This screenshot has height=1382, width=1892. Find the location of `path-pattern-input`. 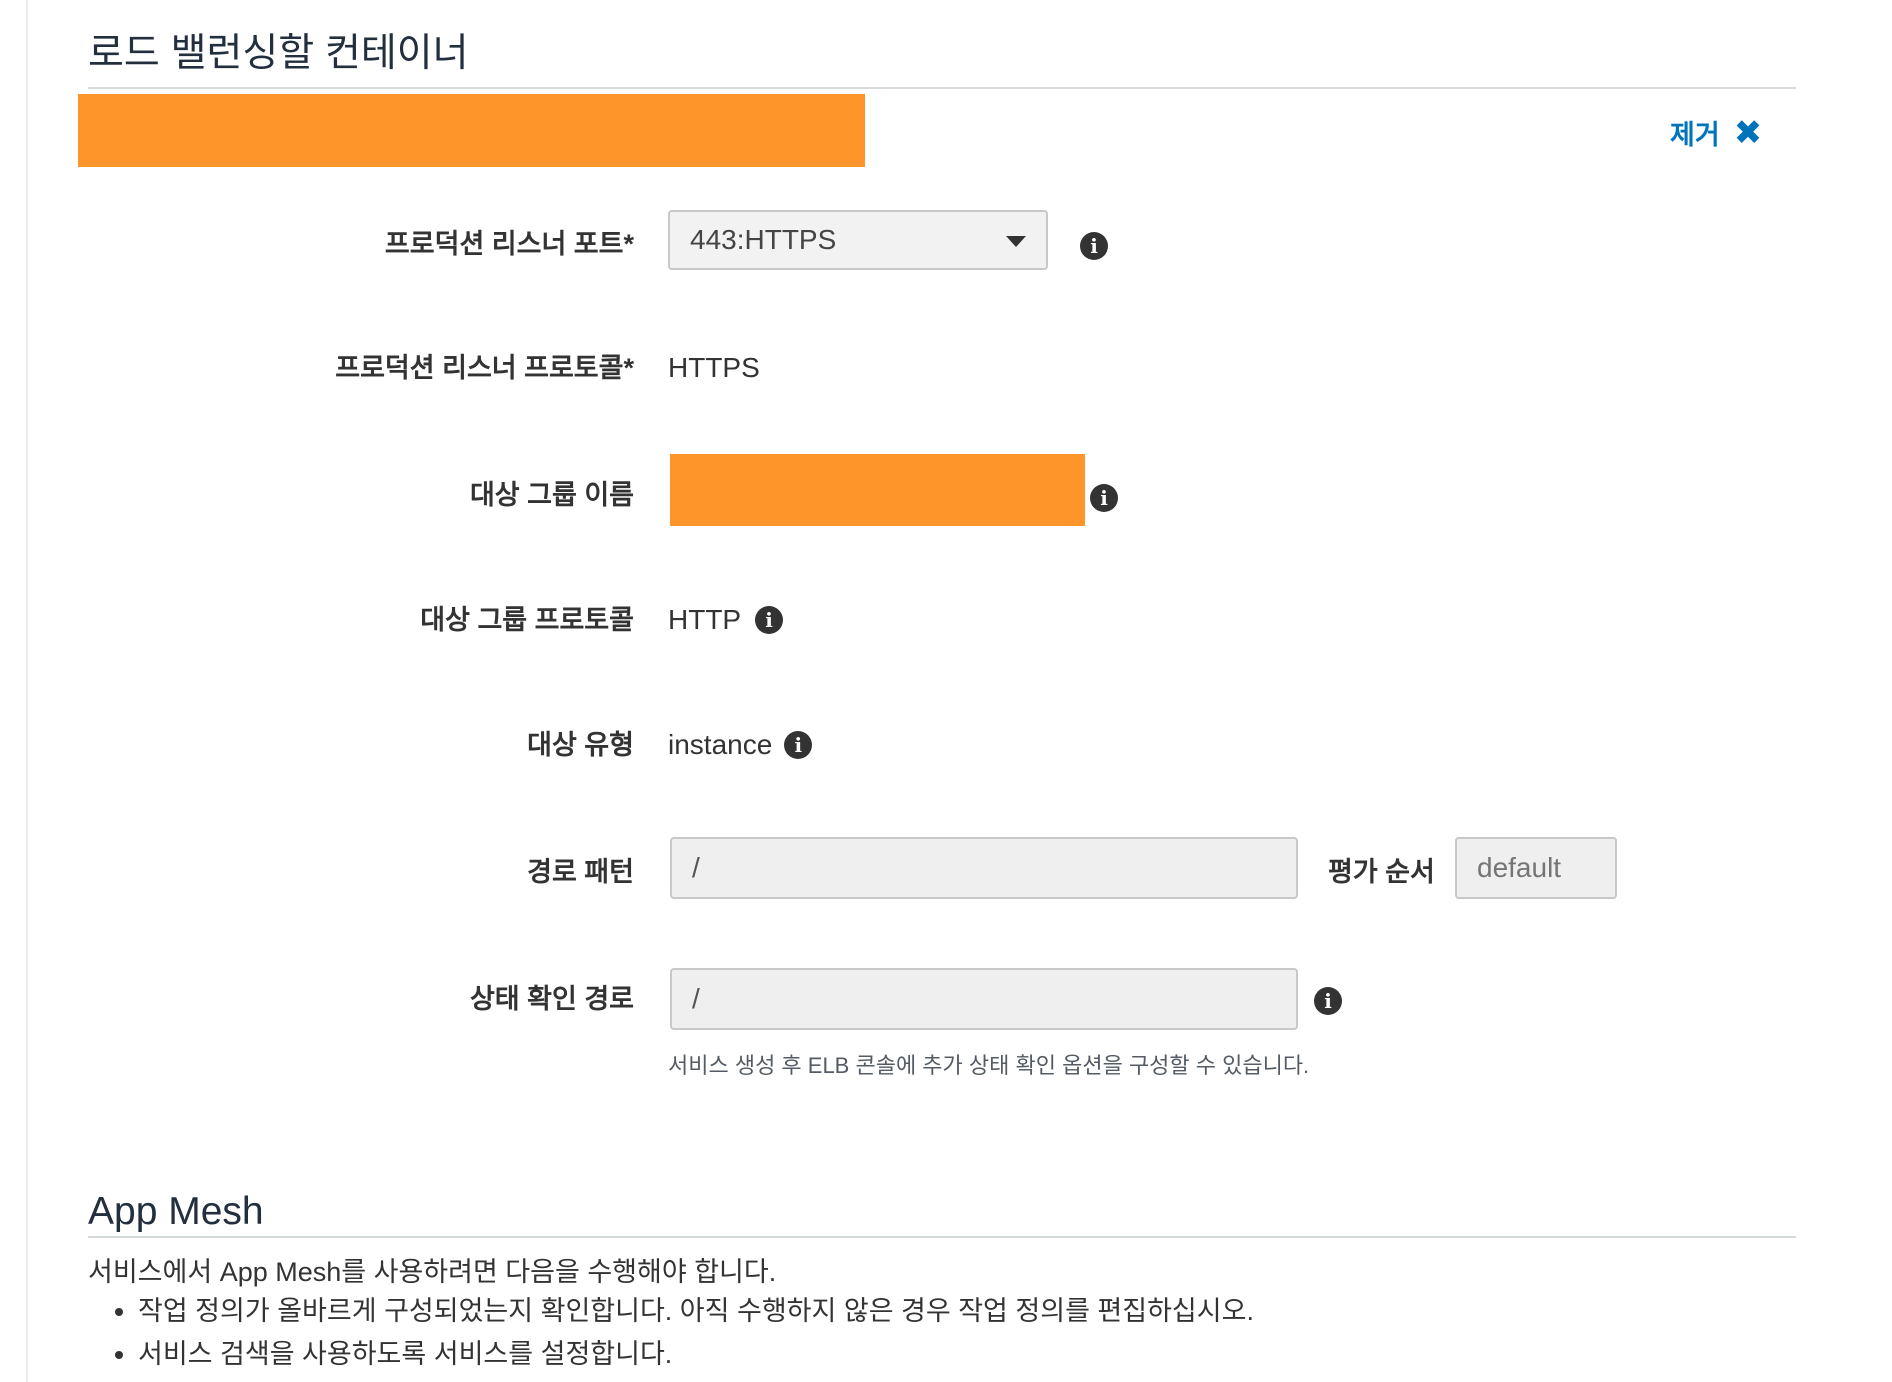

path-pattern-input is located at coordinates (984, 868).